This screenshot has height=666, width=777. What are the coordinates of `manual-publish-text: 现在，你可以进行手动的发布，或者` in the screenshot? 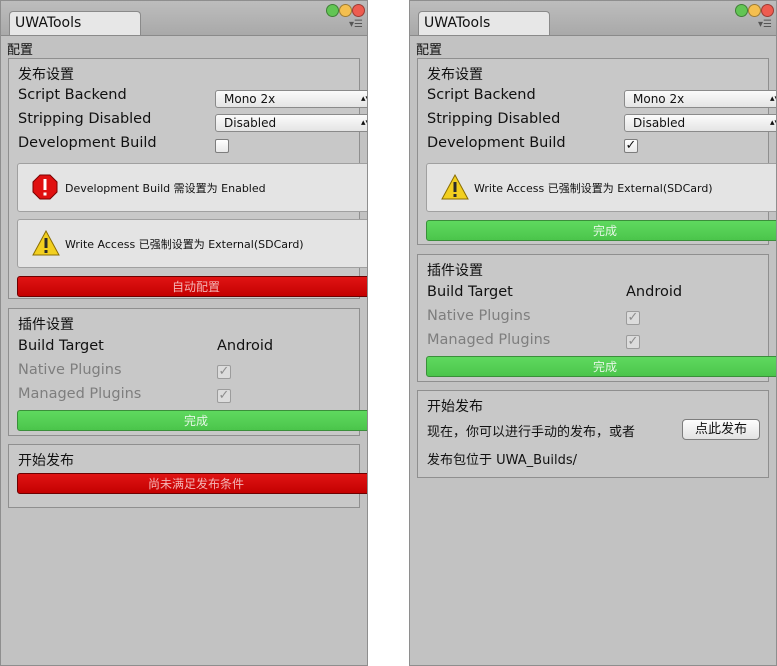 It's located at (531, 432).